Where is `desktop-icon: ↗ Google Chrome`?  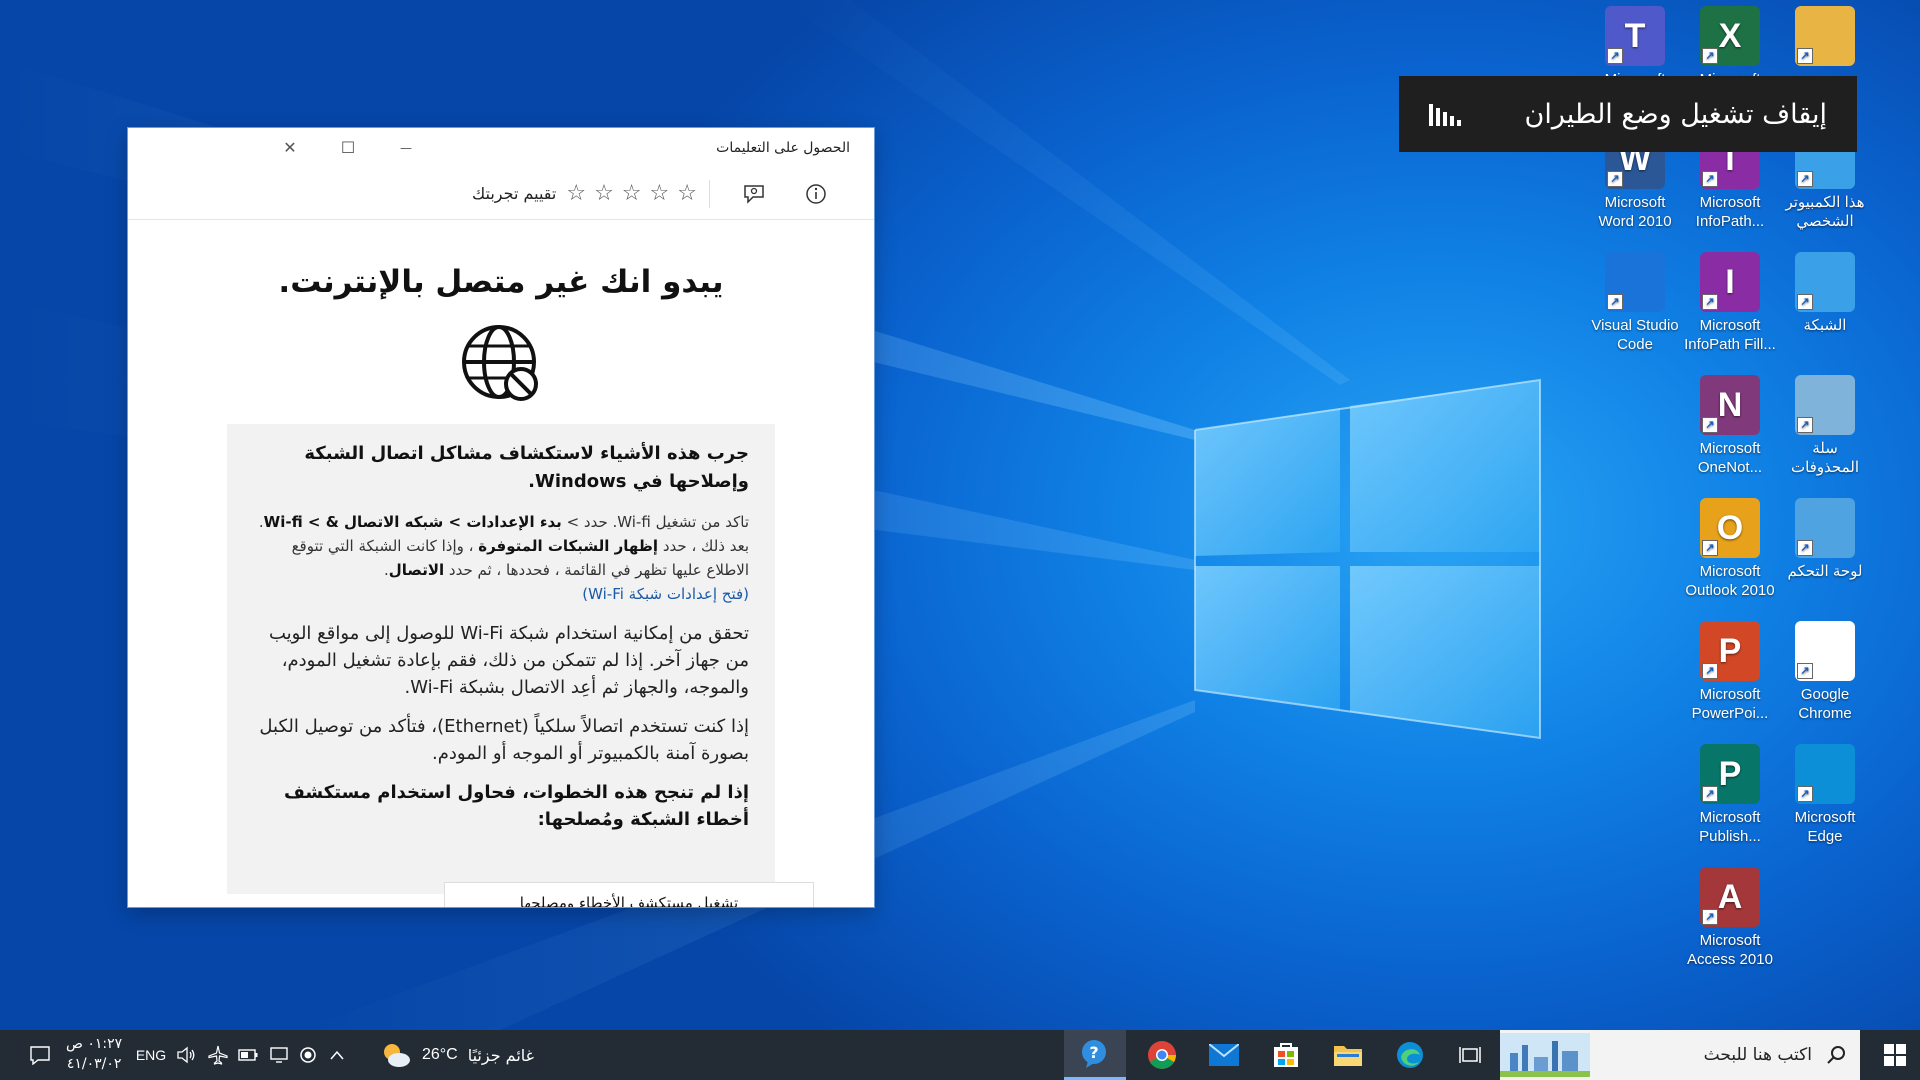 desktop-icon: ↗ Google Chrome is located at coordinates (1825, 672).